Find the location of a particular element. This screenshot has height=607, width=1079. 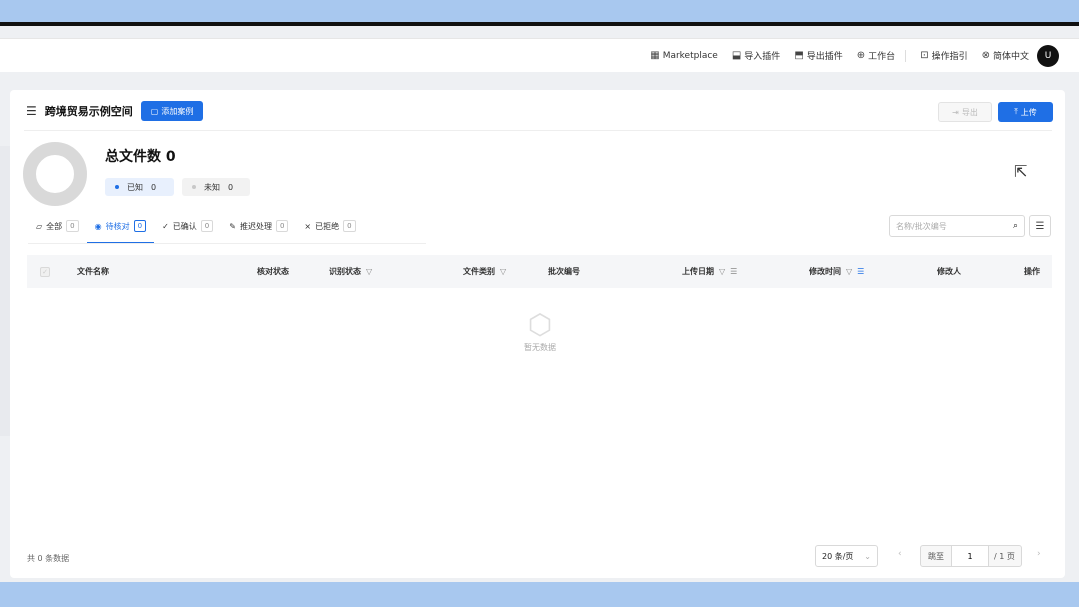

tab-rejected: × 已拒绝 0 is located at coordinates (329, 227).